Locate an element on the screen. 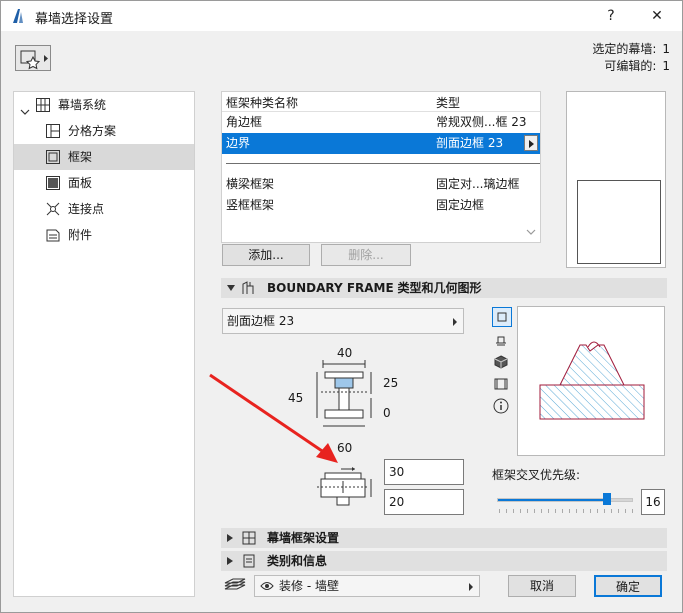 The width and height of the screenshot is (683, 613). info-icon is located at coordinates (501, 406).